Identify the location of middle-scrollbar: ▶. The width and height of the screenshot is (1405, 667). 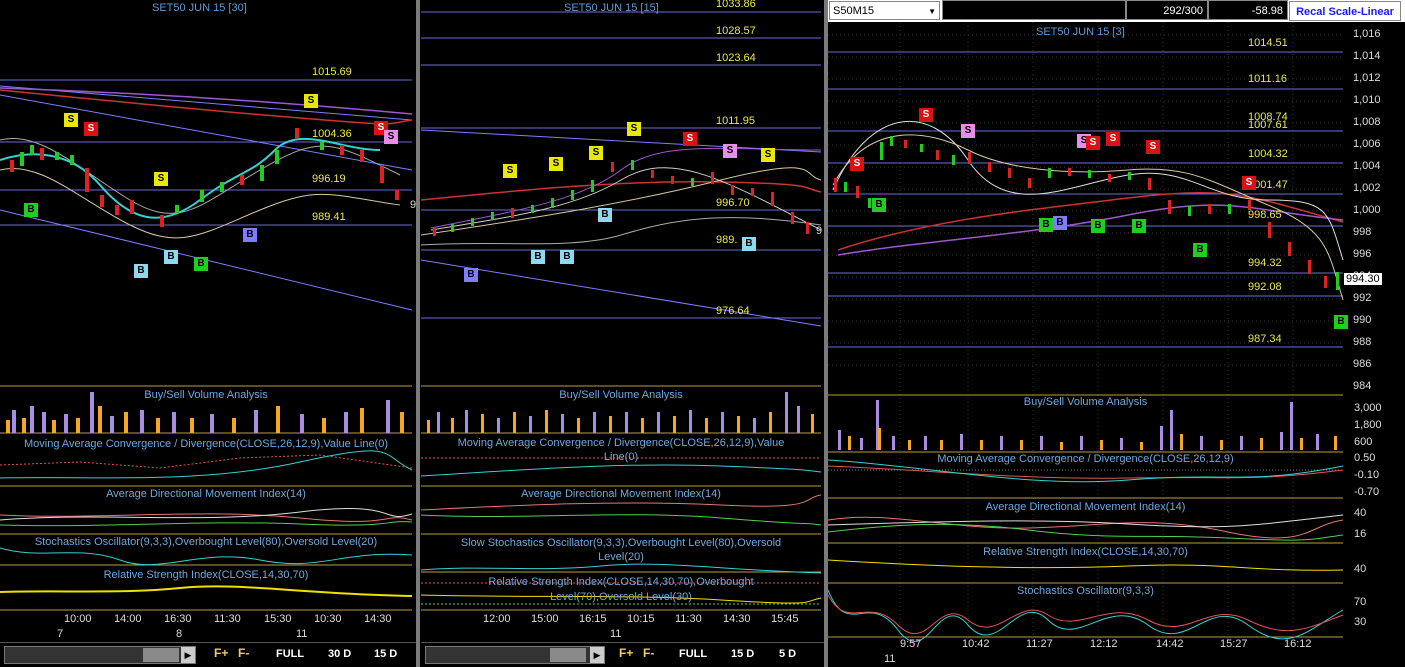
(515, 655).